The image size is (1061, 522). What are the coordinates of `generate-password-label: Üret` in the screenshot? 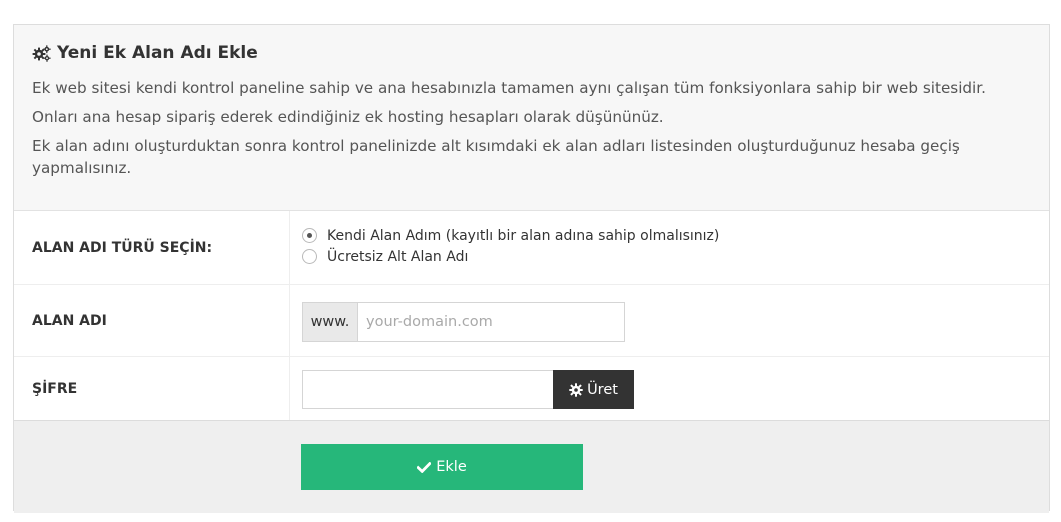 It's located at (602, 389).